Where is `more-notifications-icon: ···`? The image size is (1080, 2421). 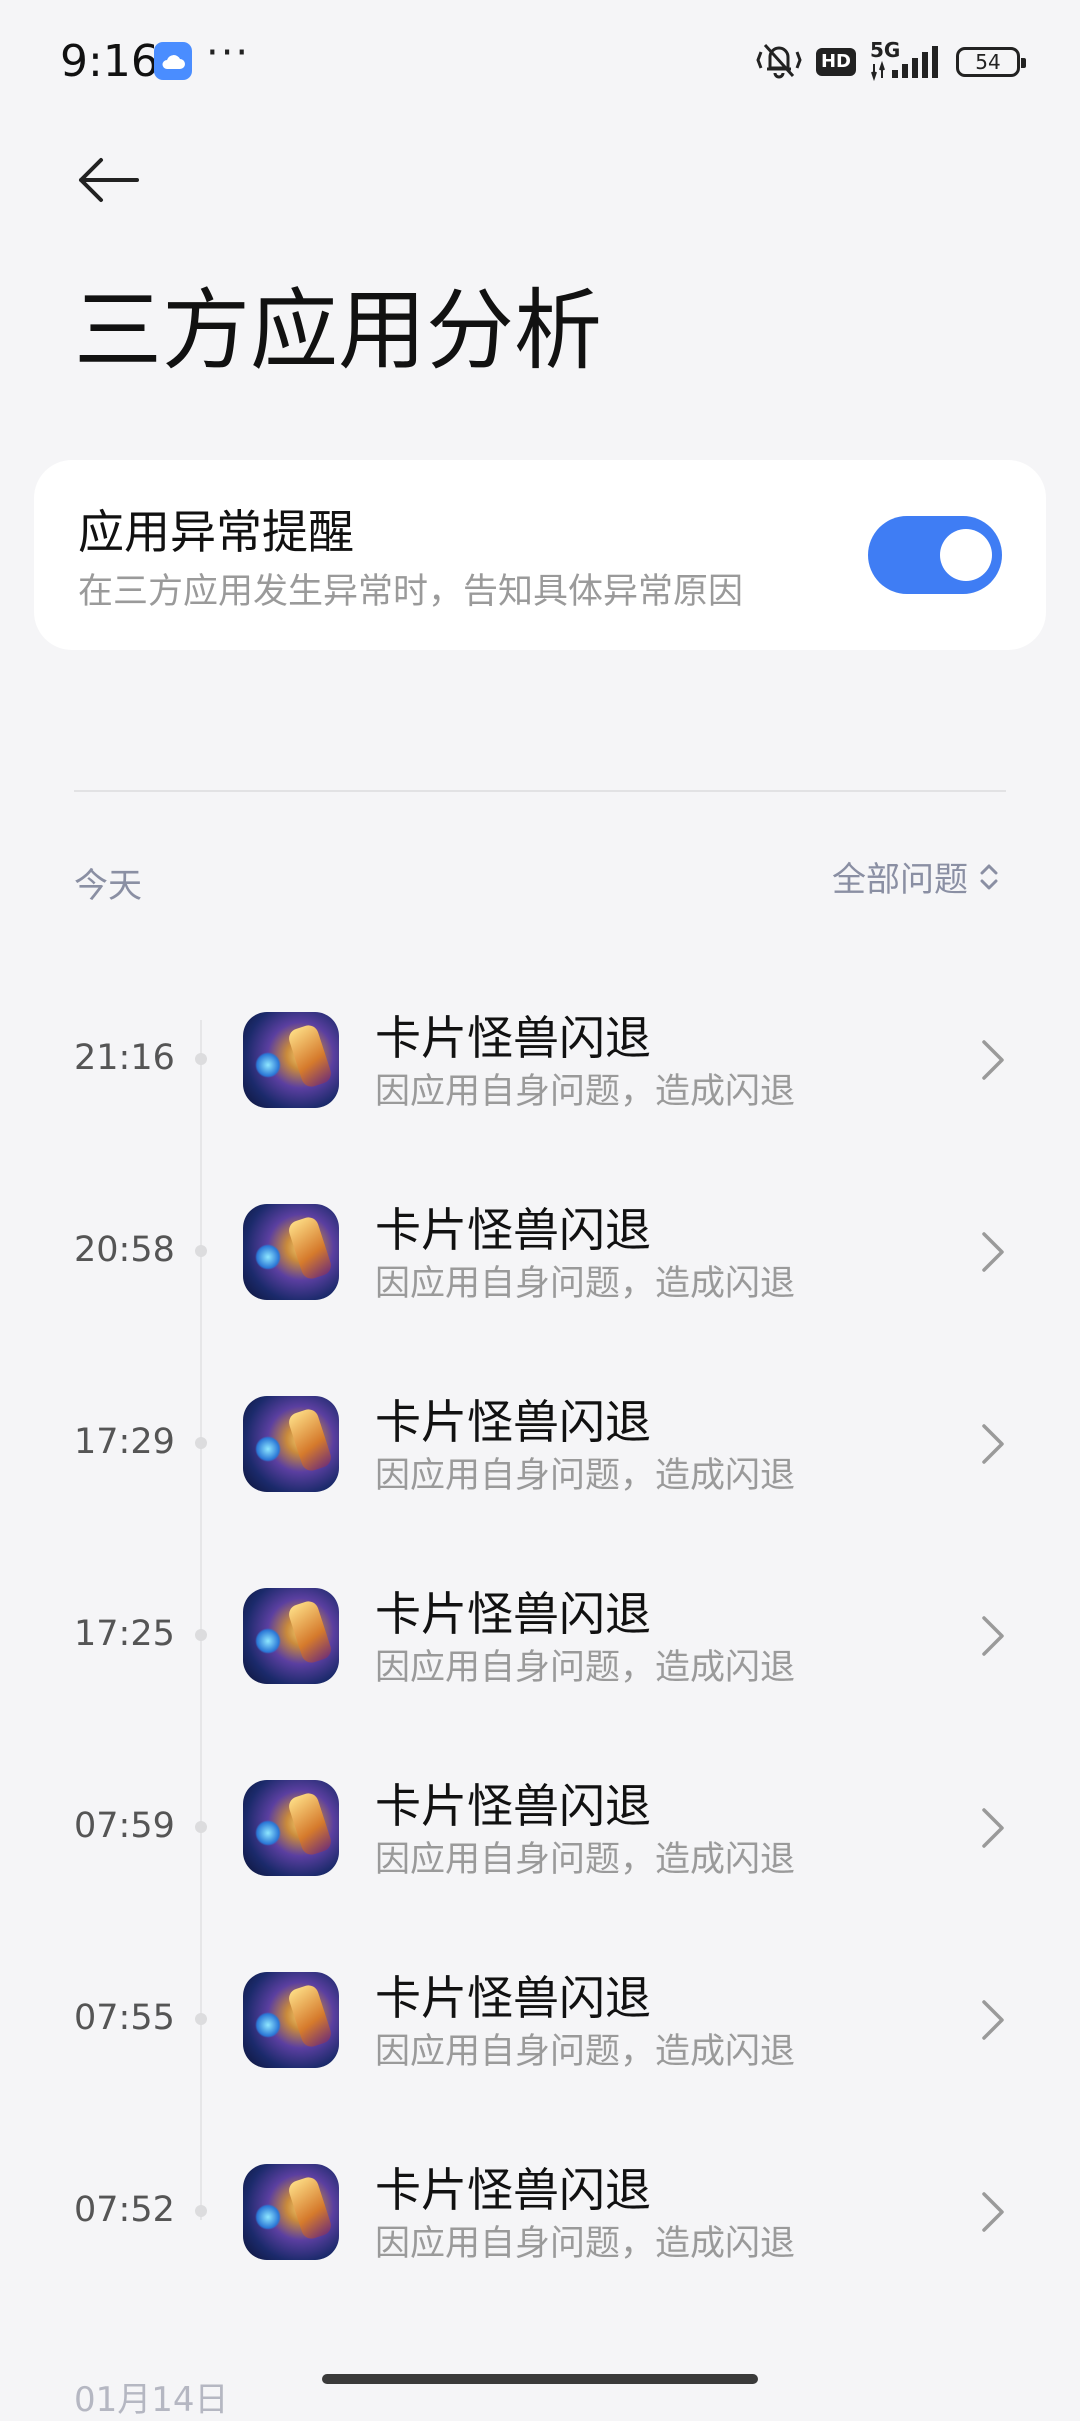 more-notifications-icon: ··· is located at coordinates (228, 53).